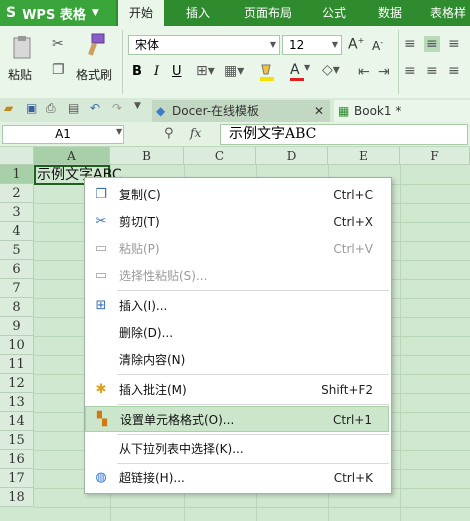 This screenshot has width=470, height=521. I want to click on menu-item-format-cells: ▚ 设置单元格格式(O)... Ctrl+1, so click(237, 419).